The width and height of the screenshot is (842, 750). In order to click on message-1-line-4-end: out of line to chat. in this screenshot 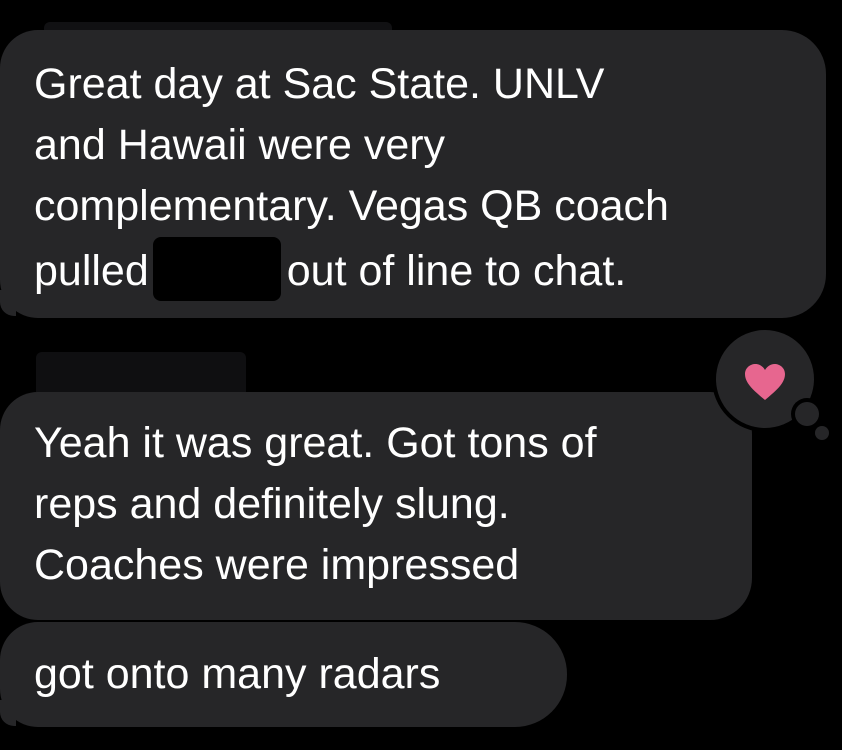, I will do `click(456, 271)`.